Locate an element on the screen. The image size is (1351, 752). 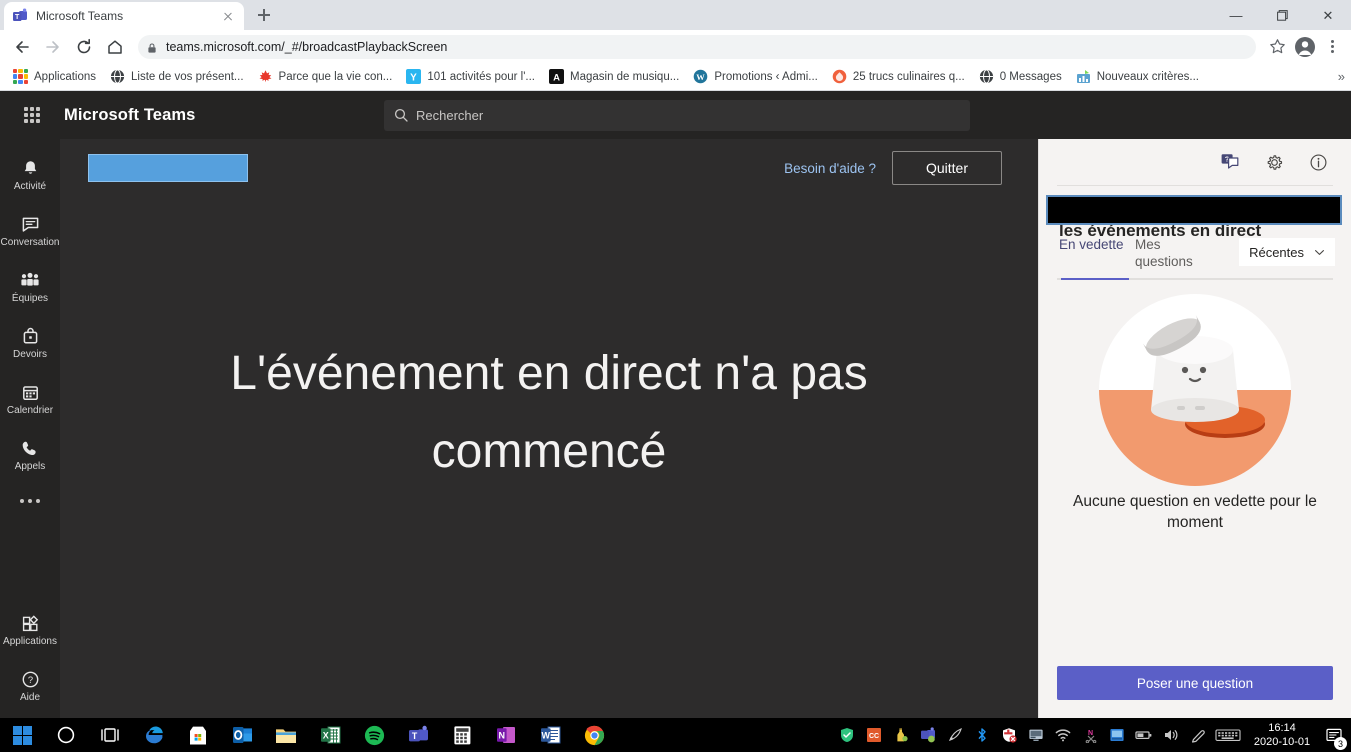
profile-avatar-icon is located at coordinates (1305, 46).